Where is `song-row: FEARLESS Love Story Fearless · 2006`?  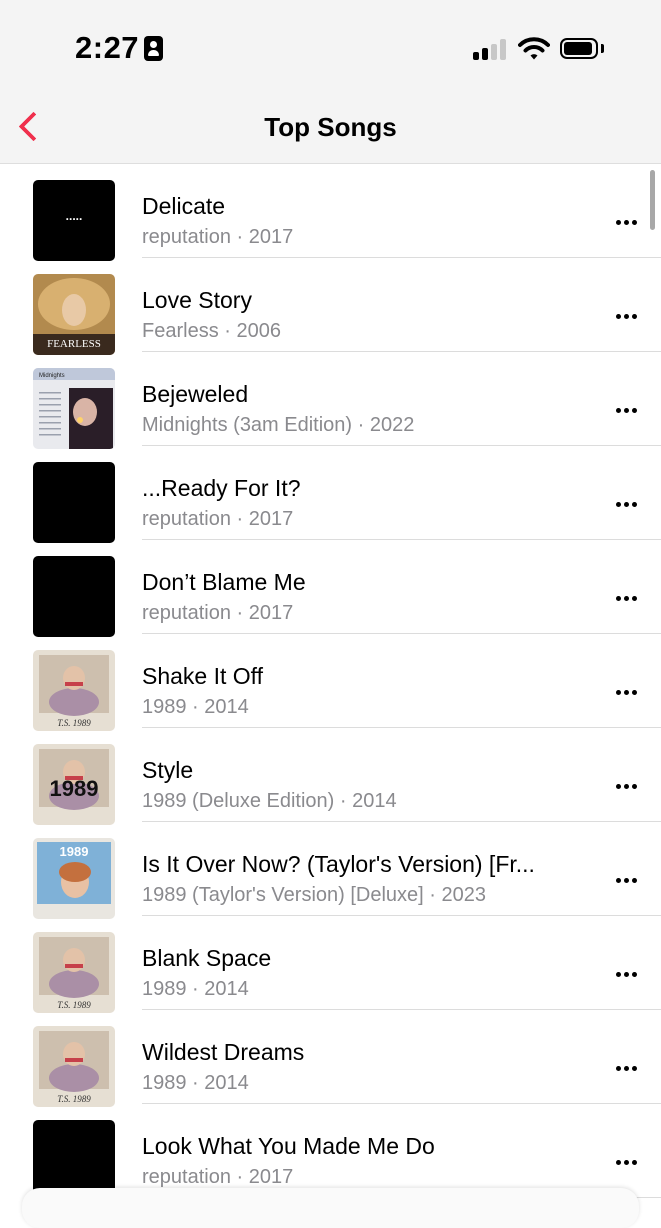 song-row: FEARLESS Love Story Fearless · 2006 is located at coordinates (330, 306).